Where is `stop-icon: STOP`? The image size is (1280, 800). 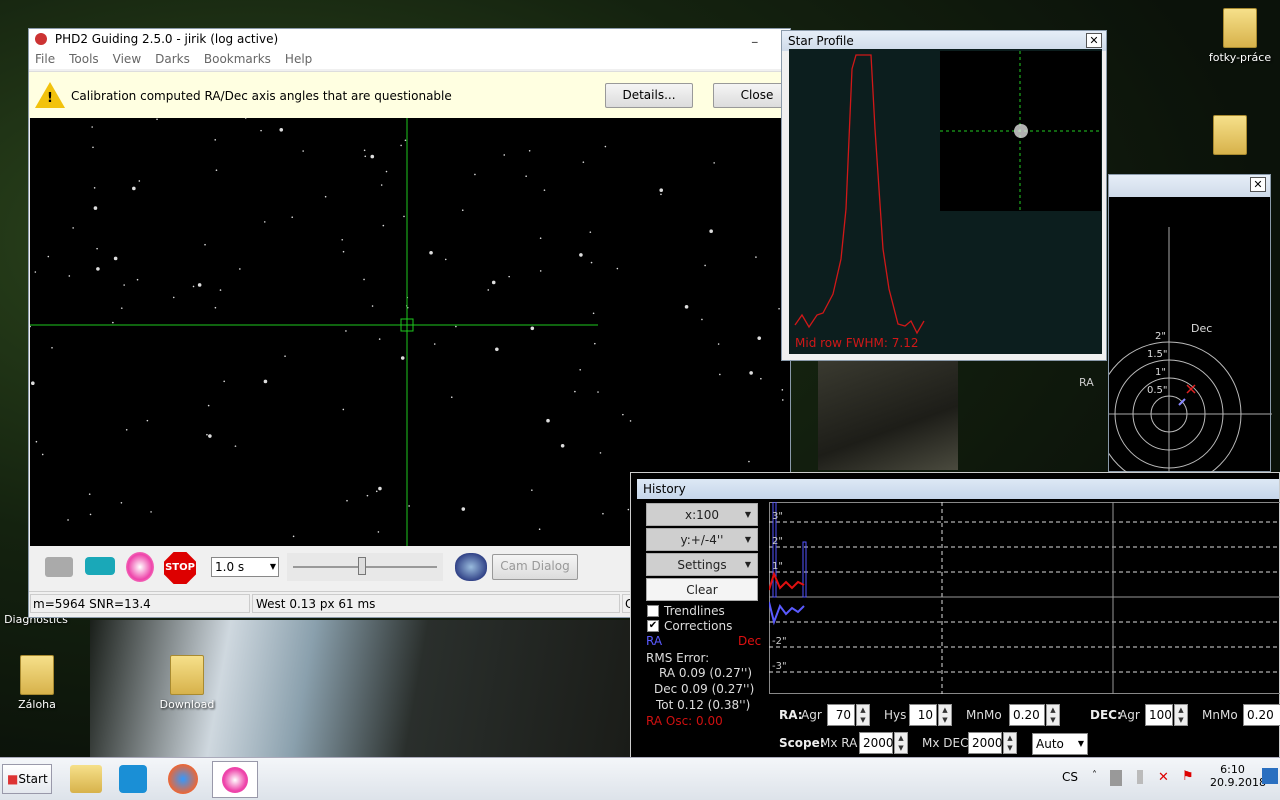 stop-icon: STOP is located at coordinates (180, 568).